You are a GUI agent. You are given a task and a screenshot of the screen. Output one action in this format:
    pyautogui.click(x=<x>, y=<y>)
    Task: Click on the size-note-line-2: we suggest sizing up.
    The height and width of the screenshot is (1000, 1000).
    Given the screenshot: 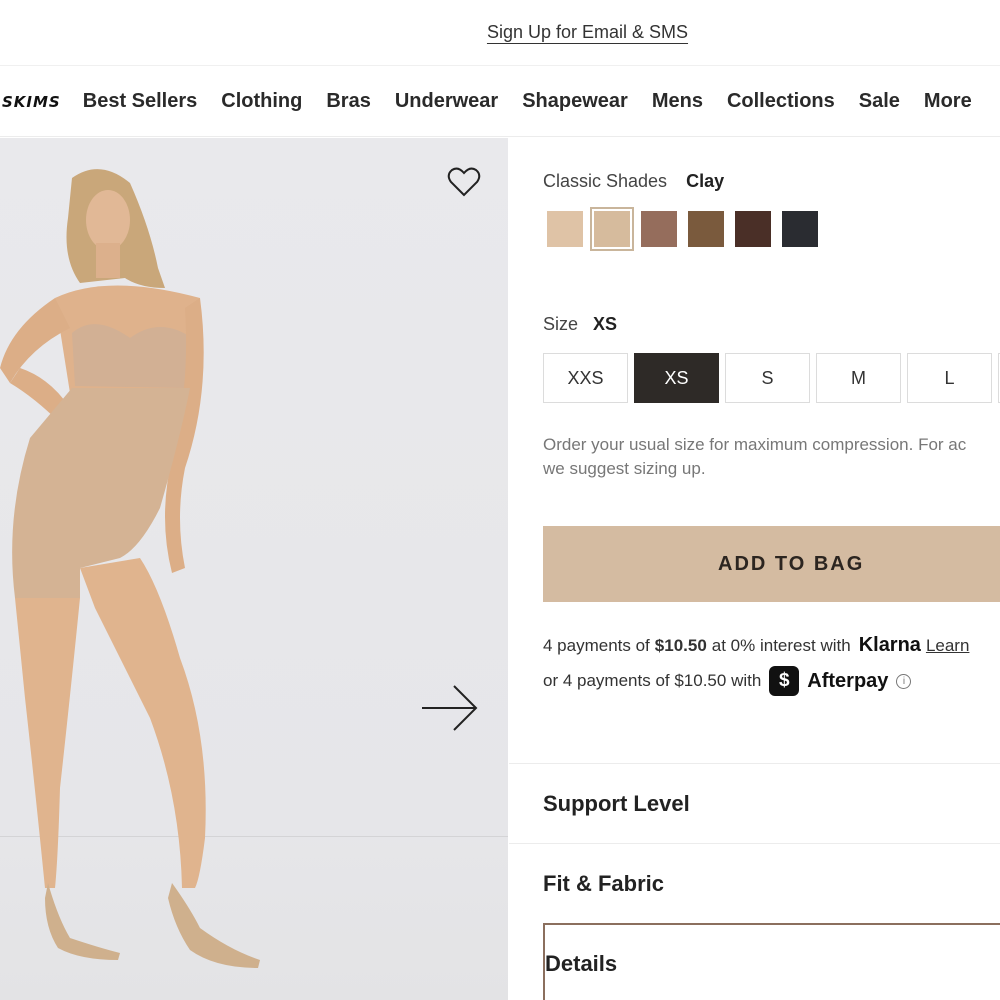 What is the action you would take?
    pyautogui.click(x=624, y=468)
    